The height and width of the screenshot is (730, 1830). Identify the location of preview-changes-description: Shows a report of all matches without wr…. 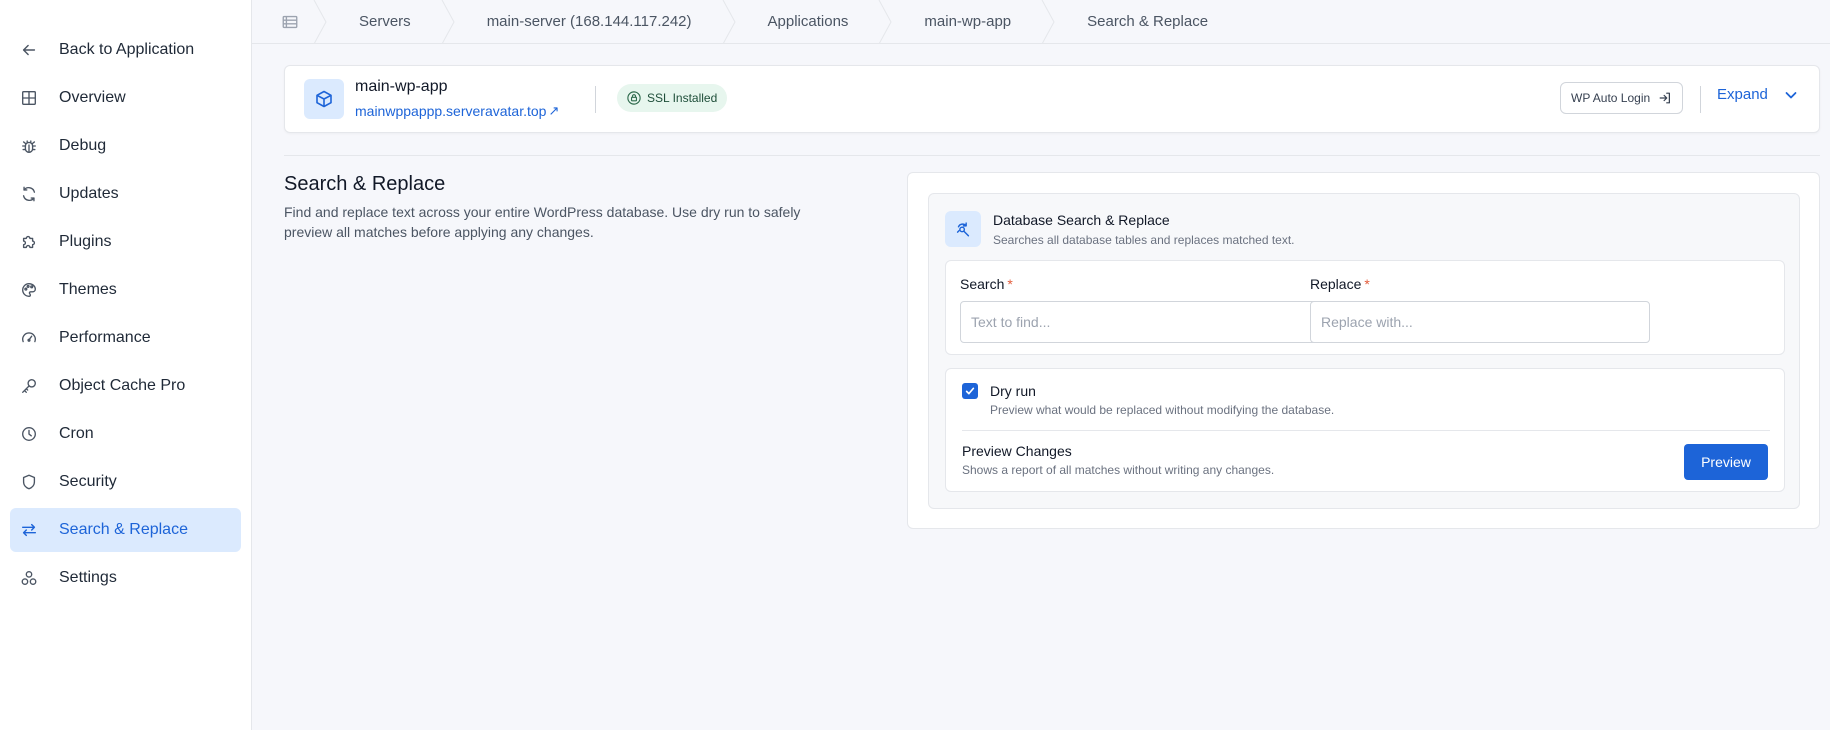
(1118, 470).